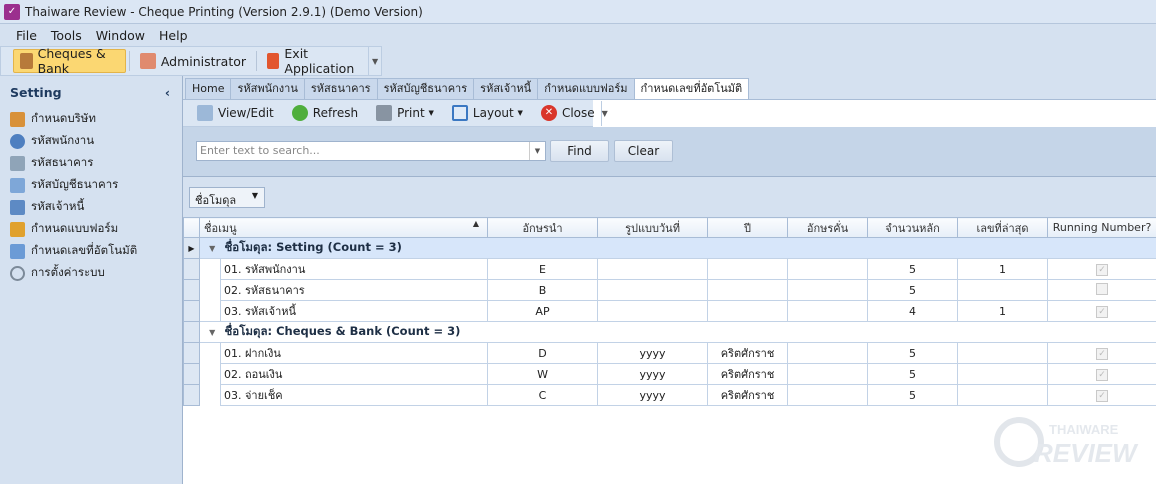  Describe the element at coordinates (314, 61) in the screenshot. I see `exit-application-button: Exit Application` at that location.